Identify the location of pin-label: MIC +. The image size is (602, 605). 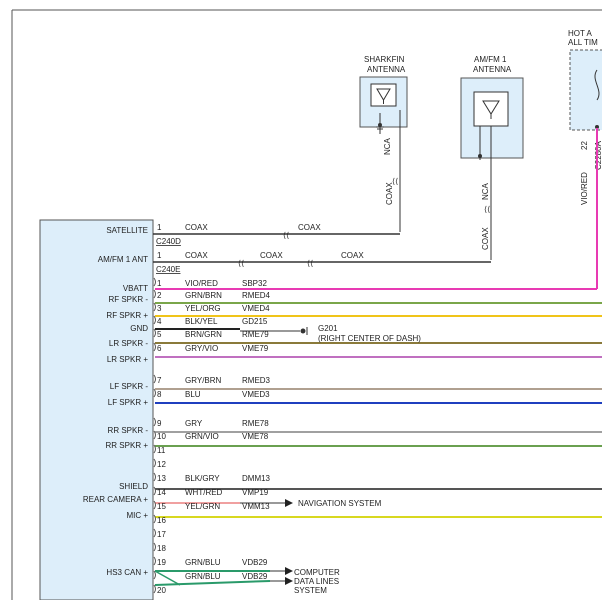
(137, 515).